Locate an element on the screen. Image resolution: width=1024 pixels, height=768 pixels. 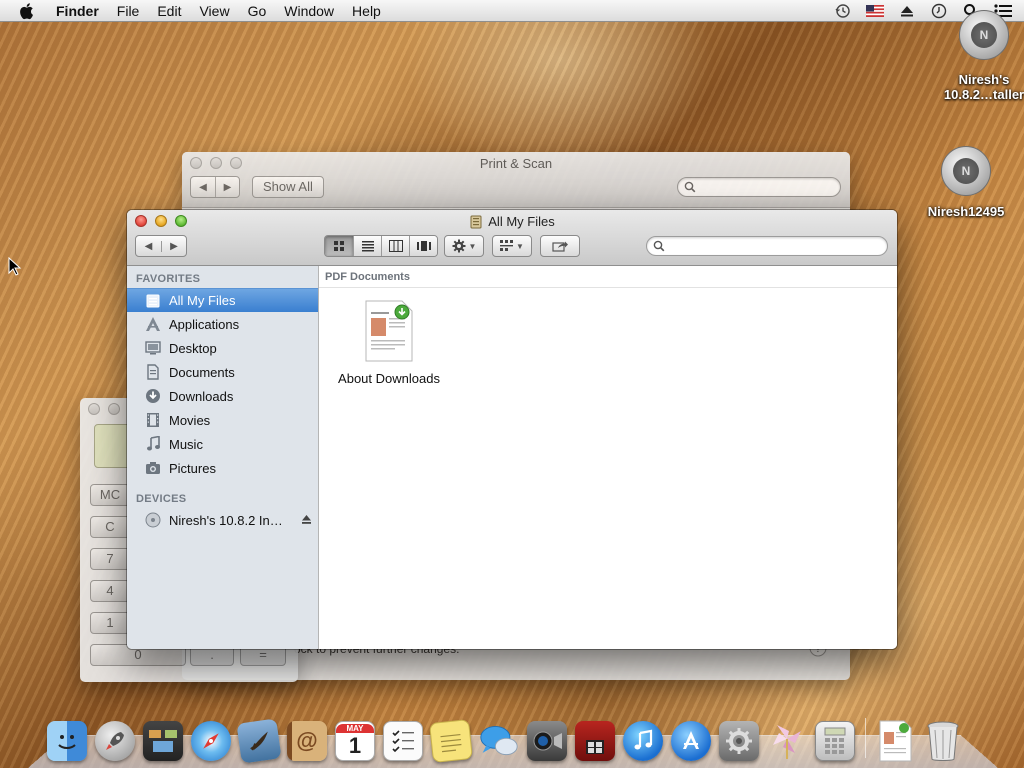
sidebar-item-applications: Applications is located at coordinates (222, 324).